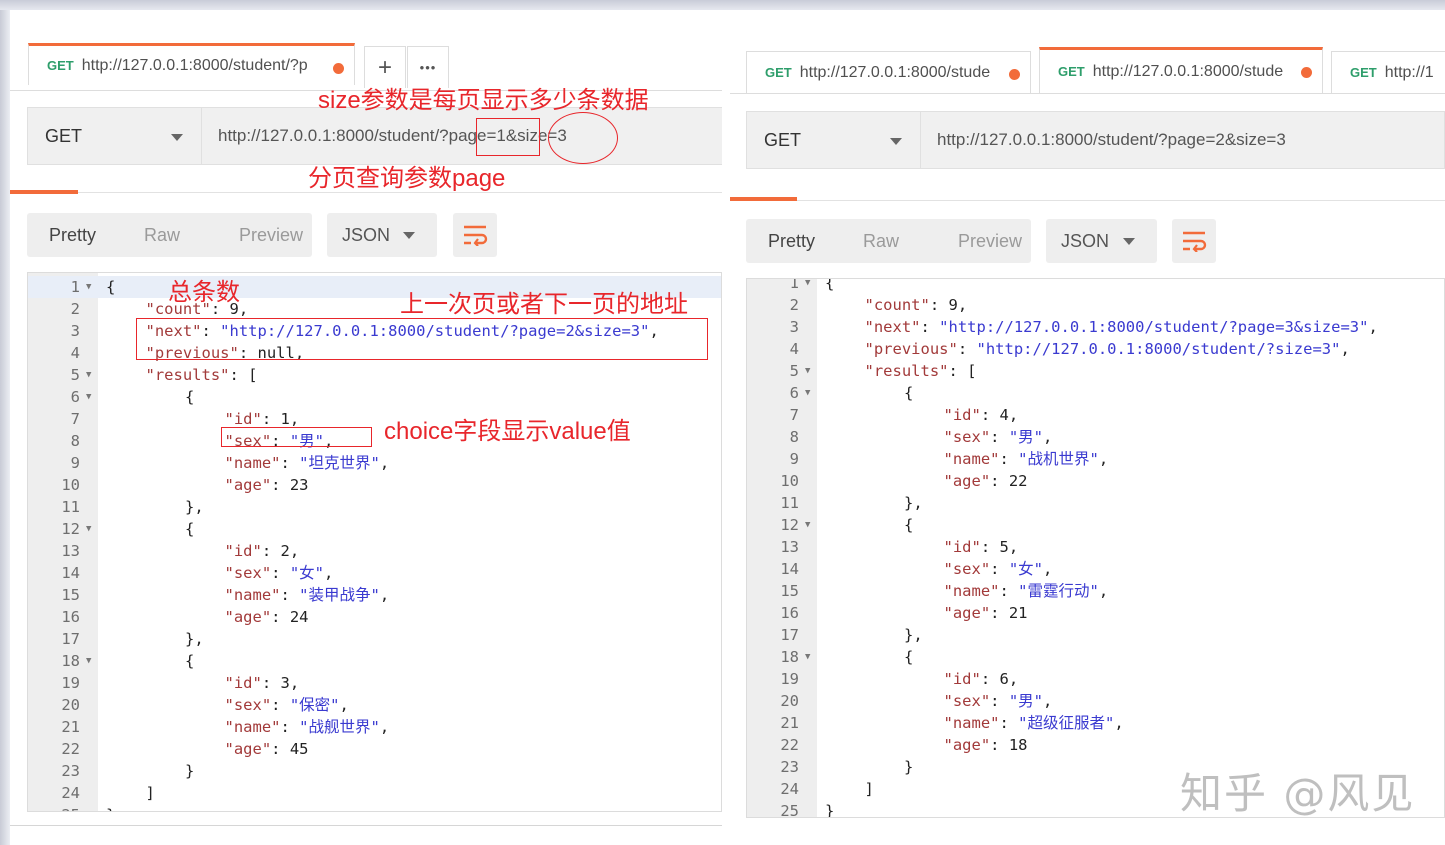  I want to click on method-value: GET, so click(783, 139).